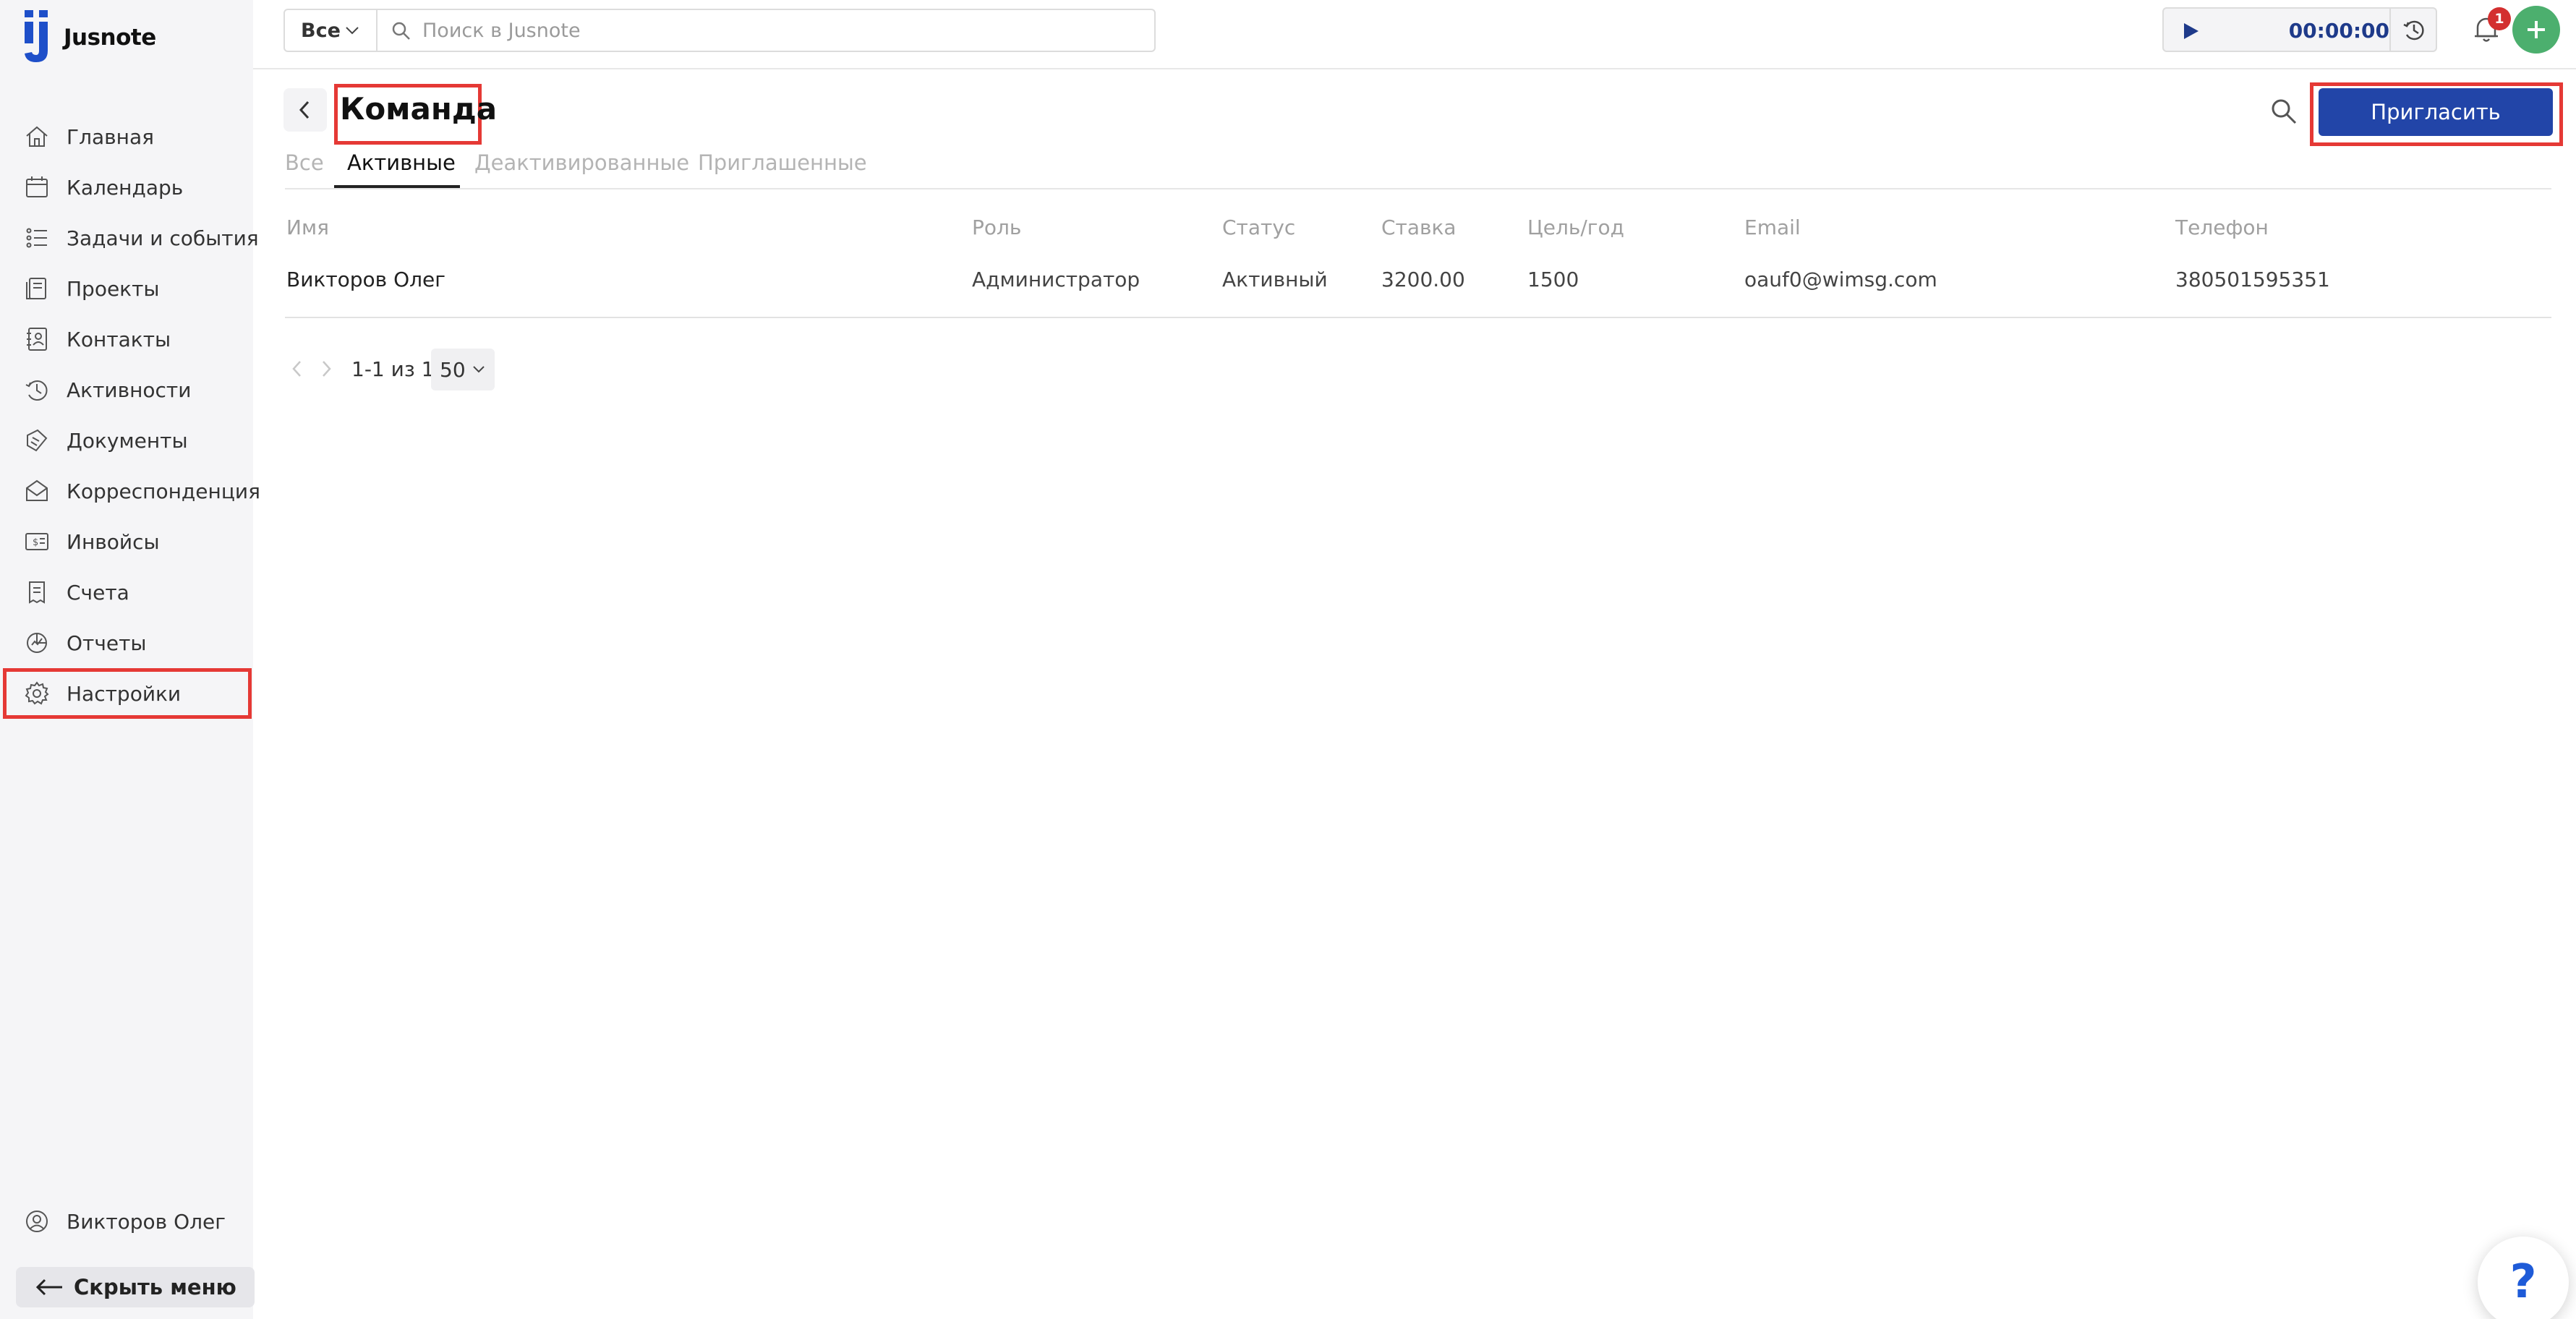 Image resolution: width=2576 pixels, height=1319 pixels. I want to click on history-icon, so click(2414, 30).